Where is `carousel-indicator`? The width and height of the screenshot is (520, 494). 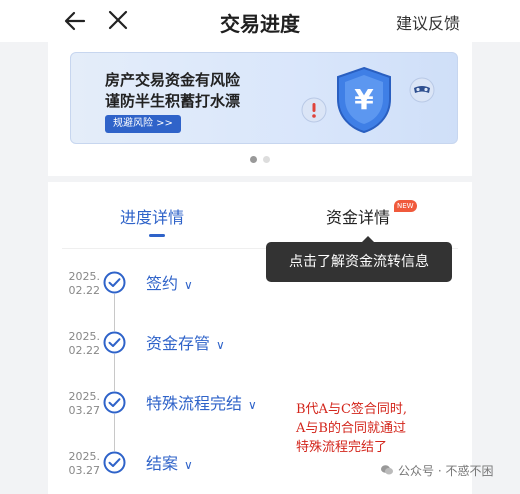
carousel-indicator is located at coordinates (260, 159).